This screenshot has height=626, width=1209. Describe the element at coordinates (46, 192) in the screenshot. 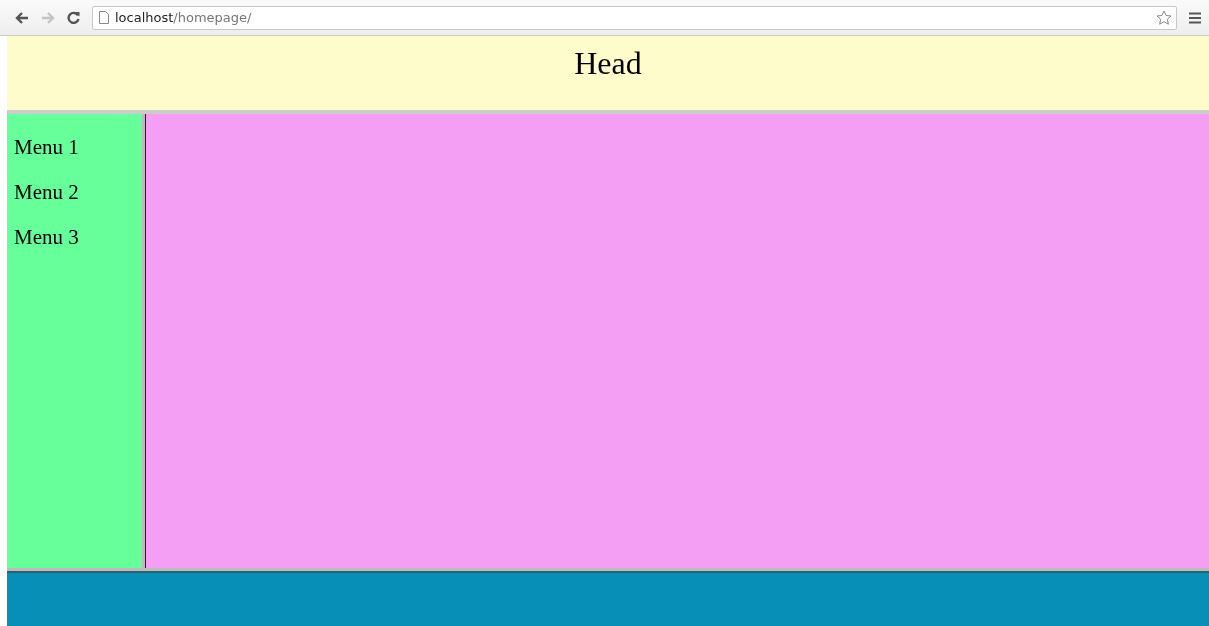

I see `menu-item: Menu 2` at that location.